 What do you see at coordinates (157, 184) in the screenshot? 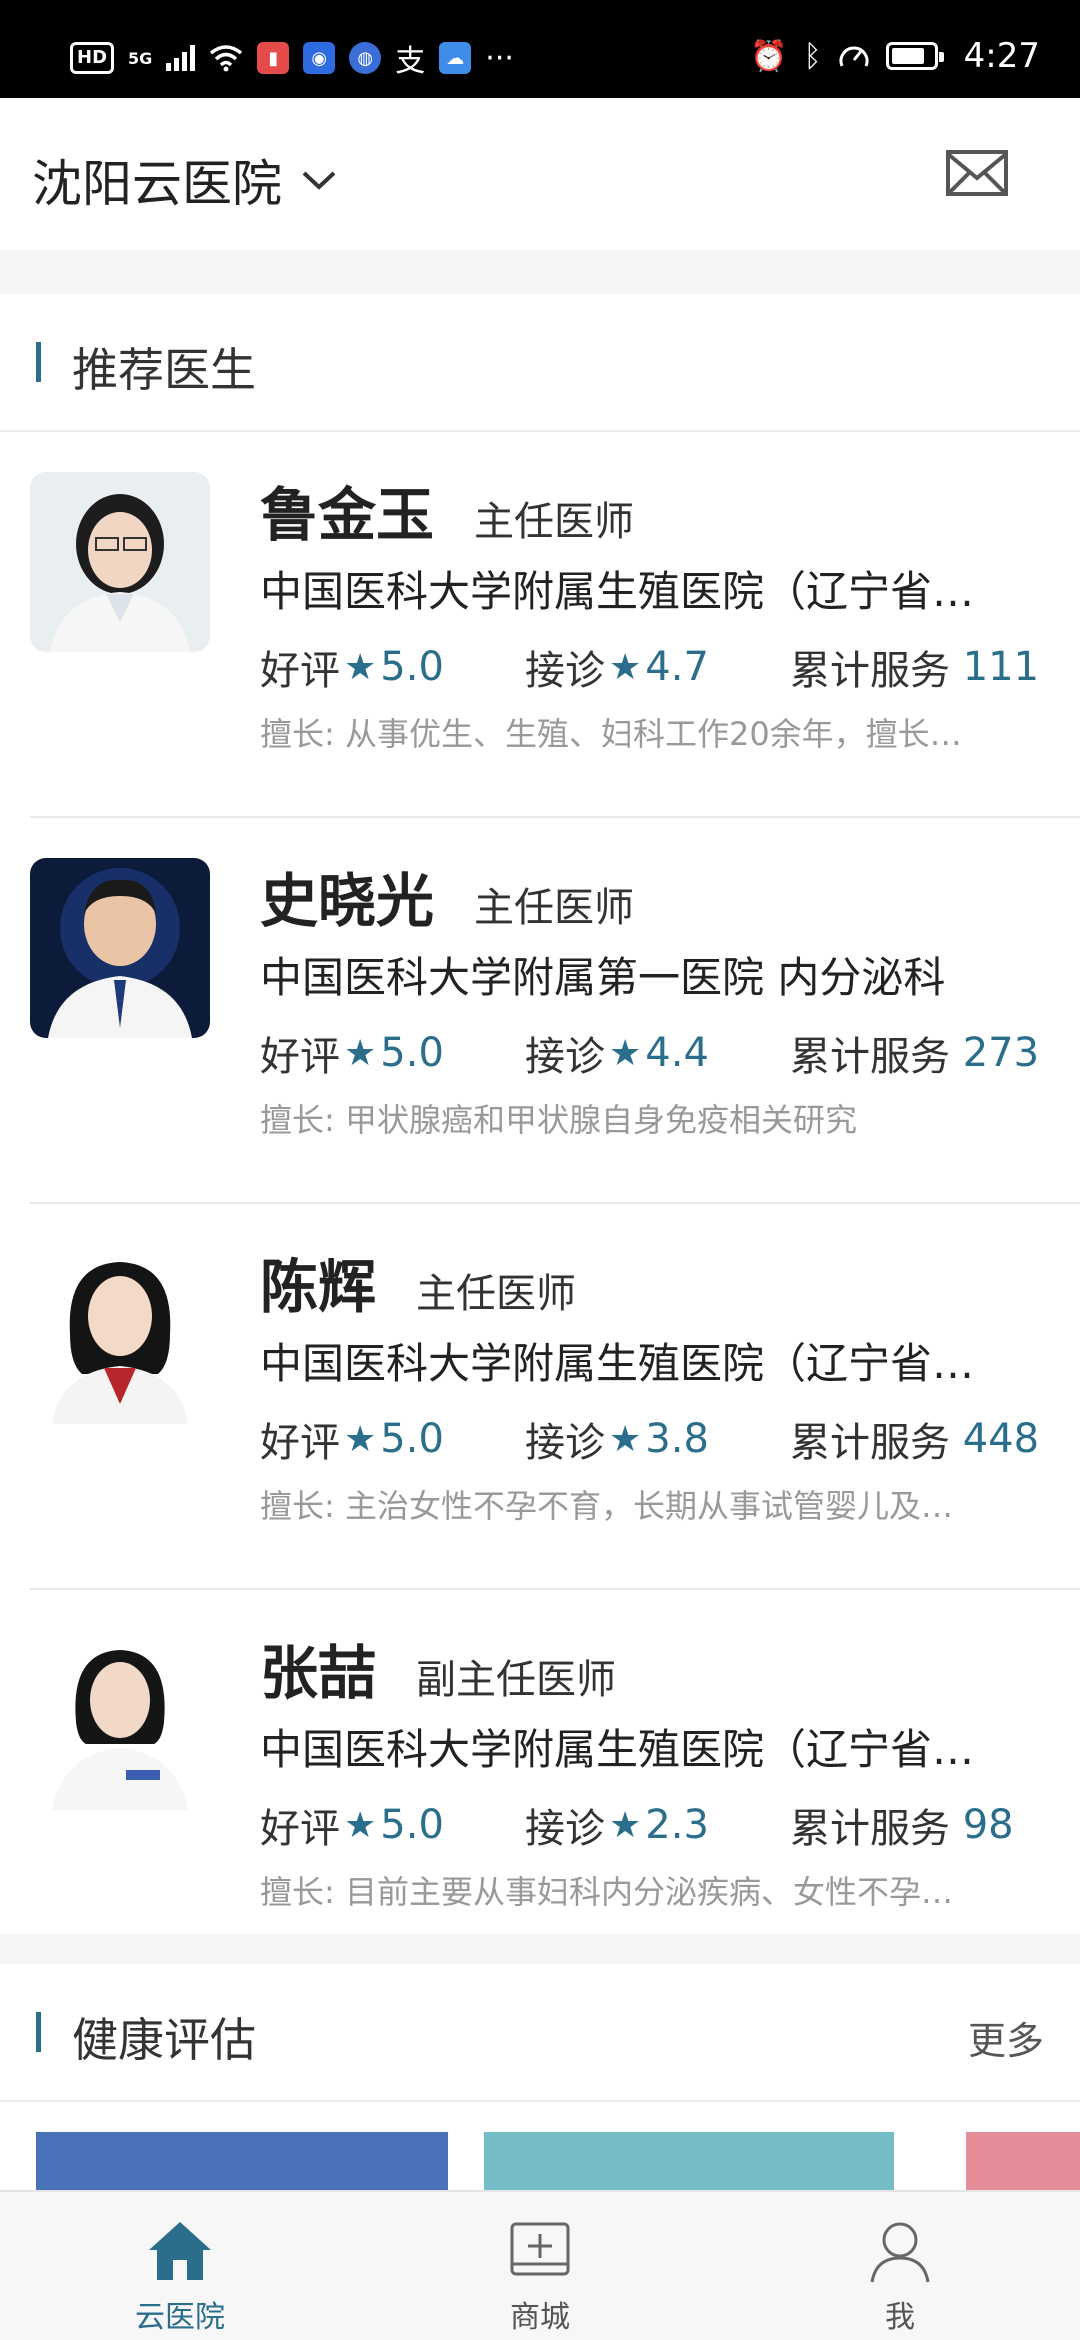
I see `hospital-name: 沈阳云医院` at bounding box center [157, 184].